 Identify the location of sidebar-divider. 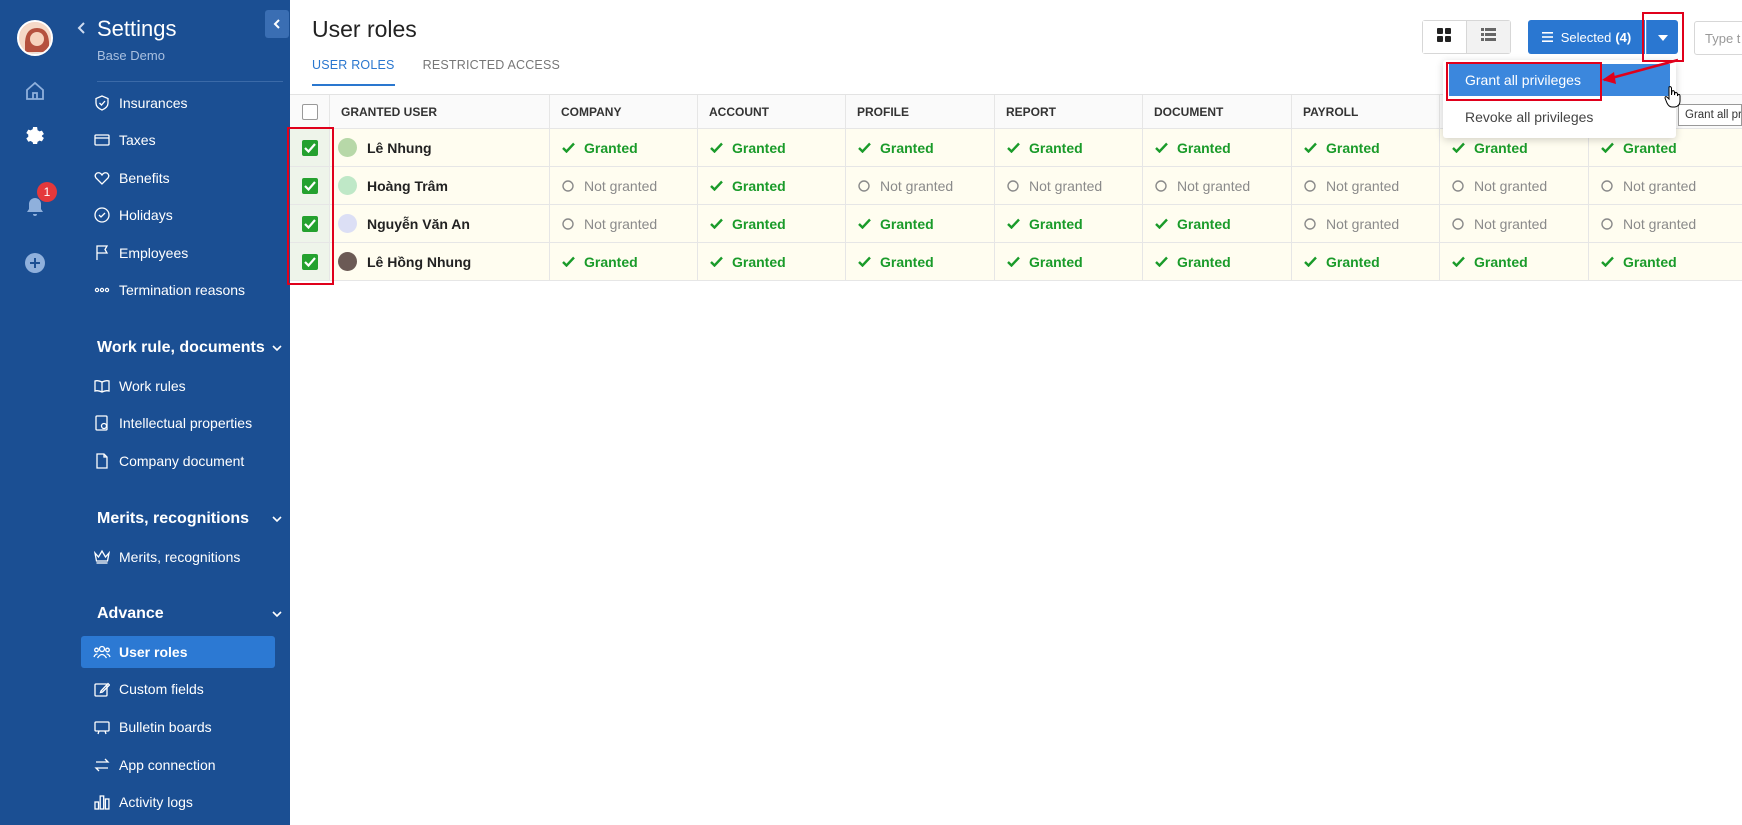
(190, 81).